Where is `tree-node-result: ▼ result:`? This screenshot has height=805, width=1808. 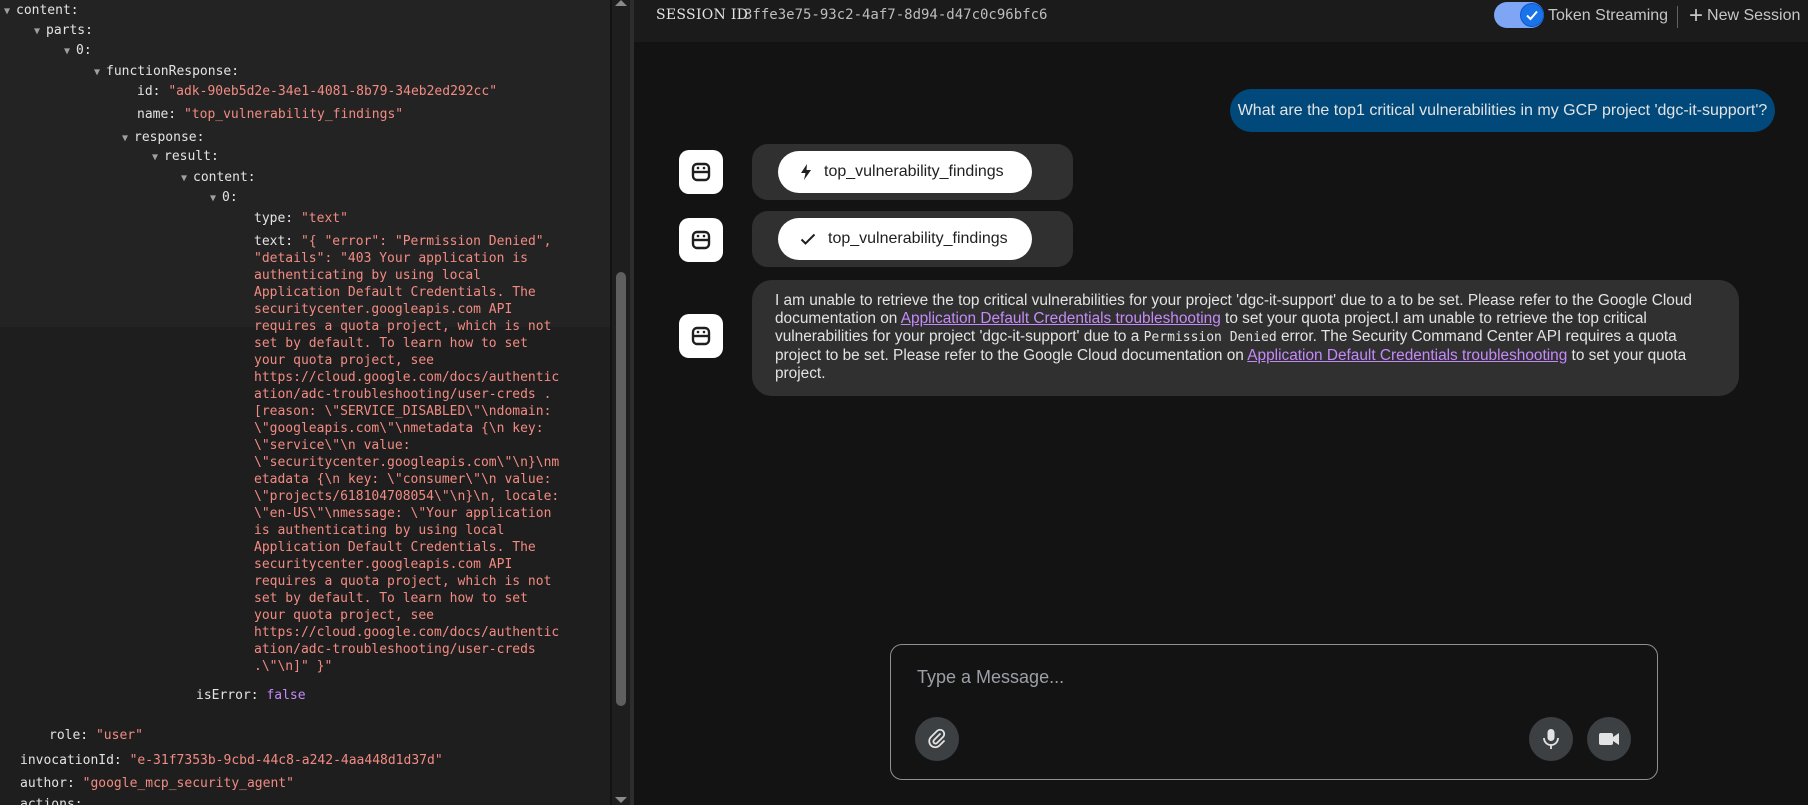
tree-node-result: ▼ result: is located at coordinates (185, 157).